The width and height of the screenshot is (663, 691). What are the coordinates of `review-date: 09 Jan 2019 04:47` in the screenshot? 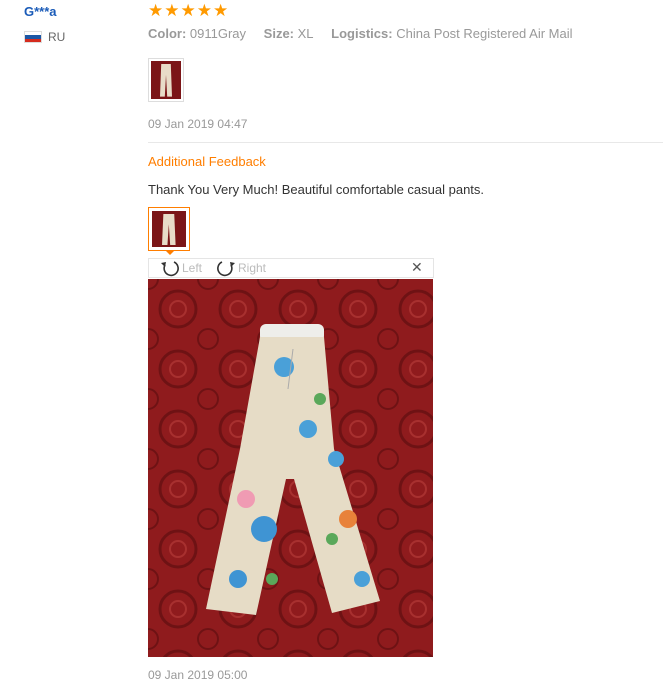 It's located at (198, 124).